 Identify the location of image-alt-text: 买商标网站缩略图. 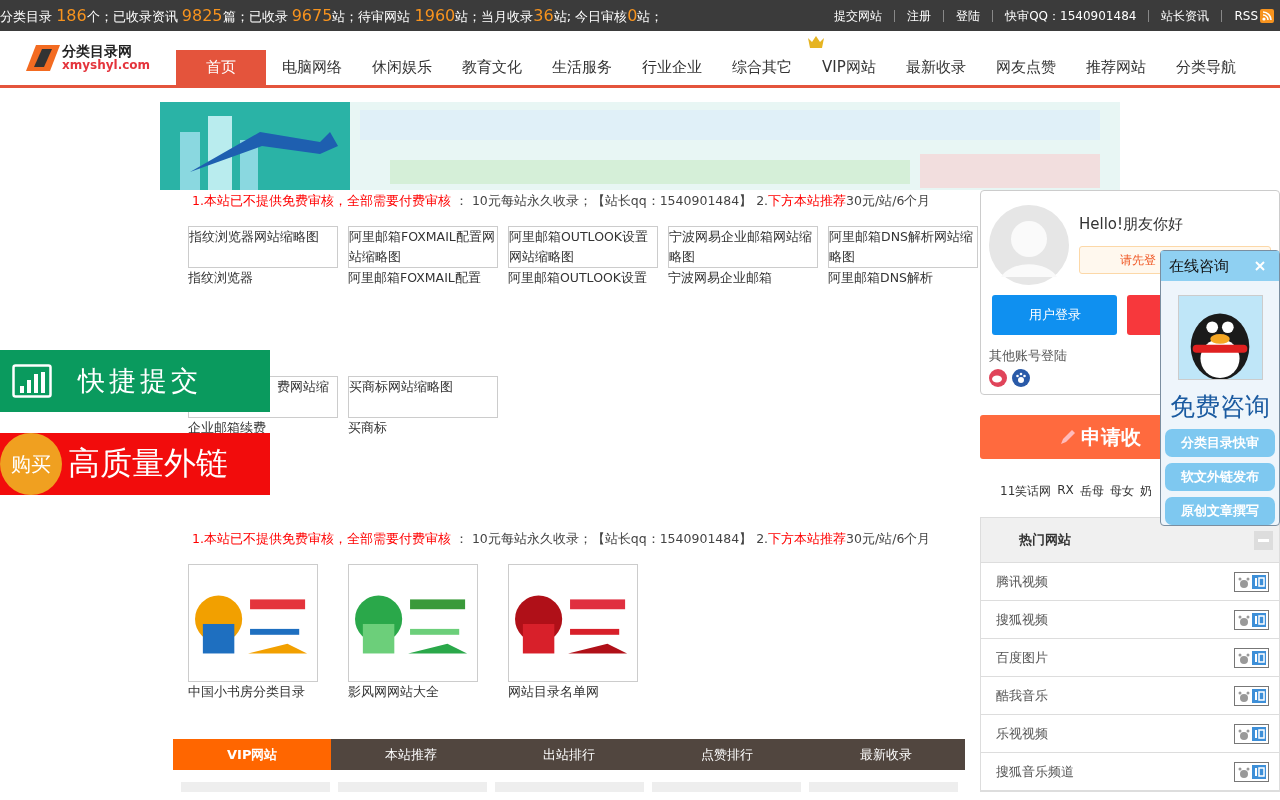
(401, 387).